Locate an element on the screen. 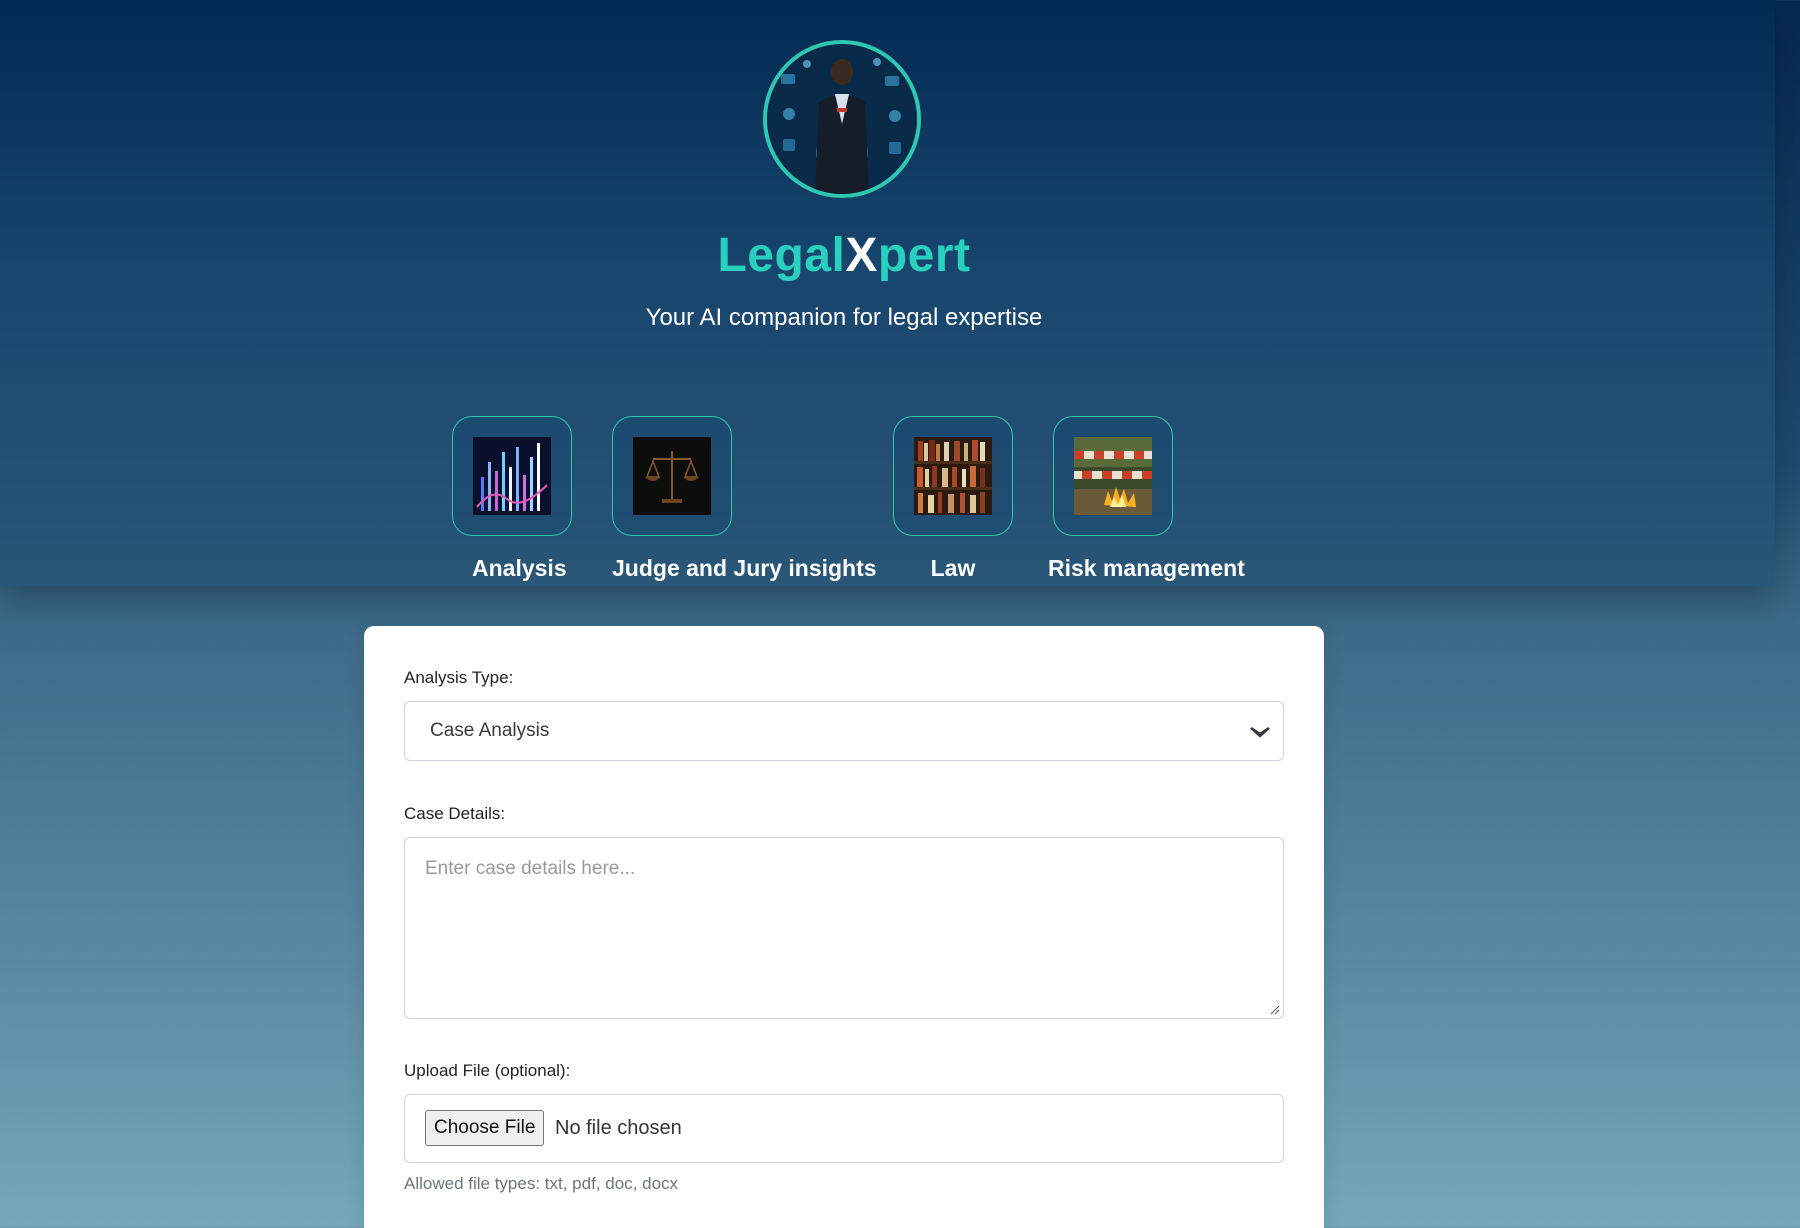 This screenshot has width=1800, height=1228. scales-of-justice-icon is located at coordinates (672, 476).